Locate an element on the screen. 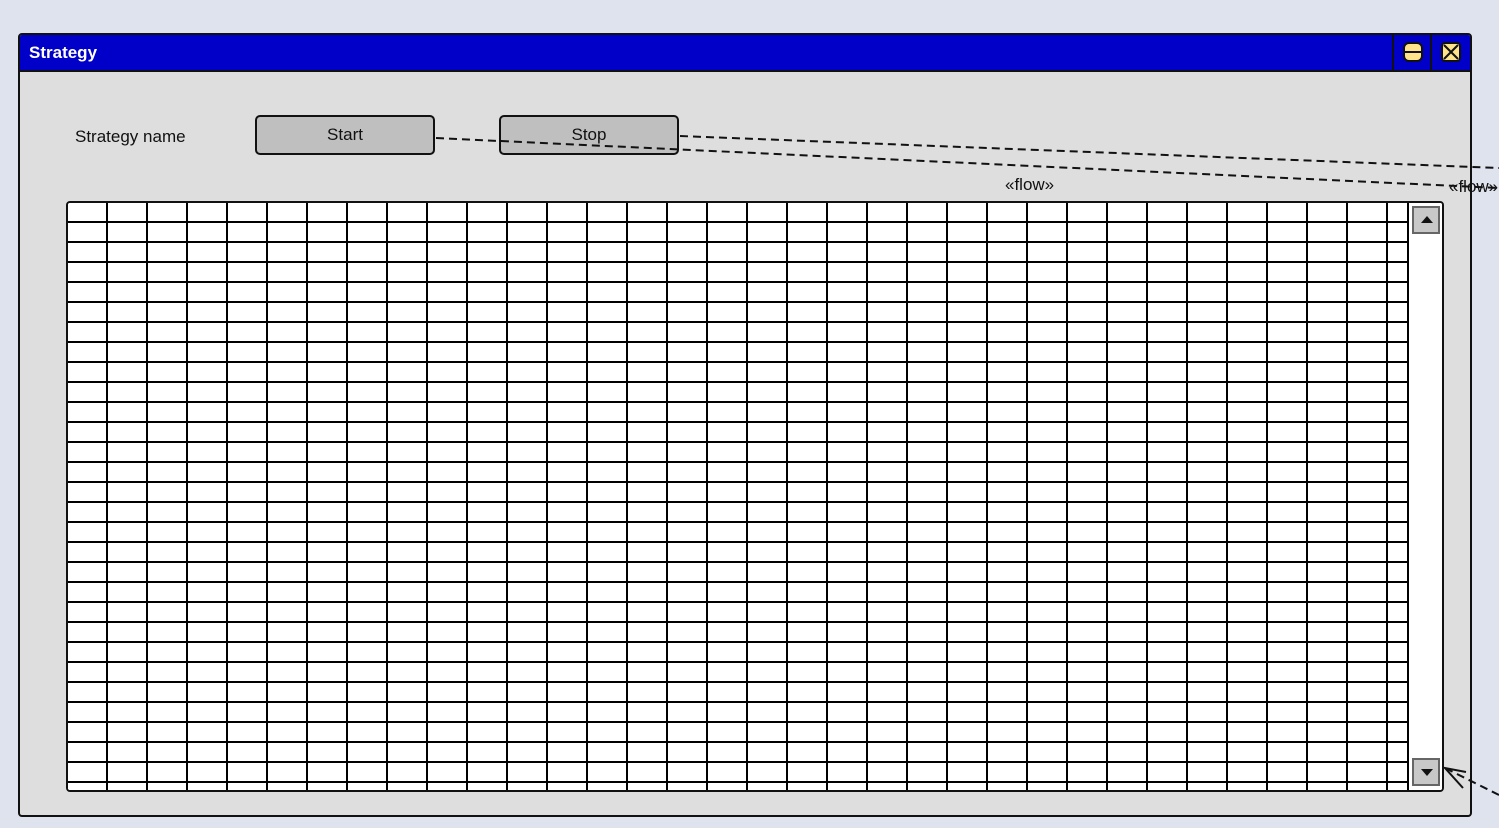 The height and width of the screenshot is (828, 1499). close-icon is located at coordinates (1451, 52).